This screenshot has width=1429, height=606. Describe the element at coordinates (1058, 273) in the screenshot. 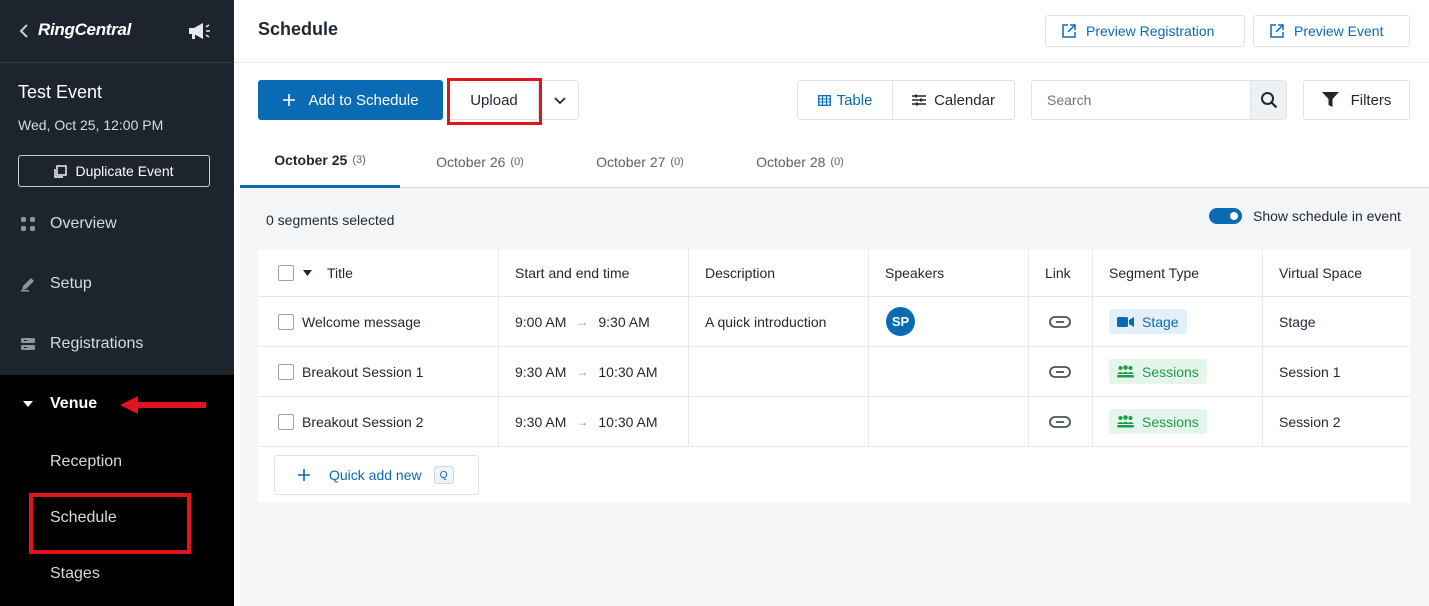

I see `column-header: Link` at that location.